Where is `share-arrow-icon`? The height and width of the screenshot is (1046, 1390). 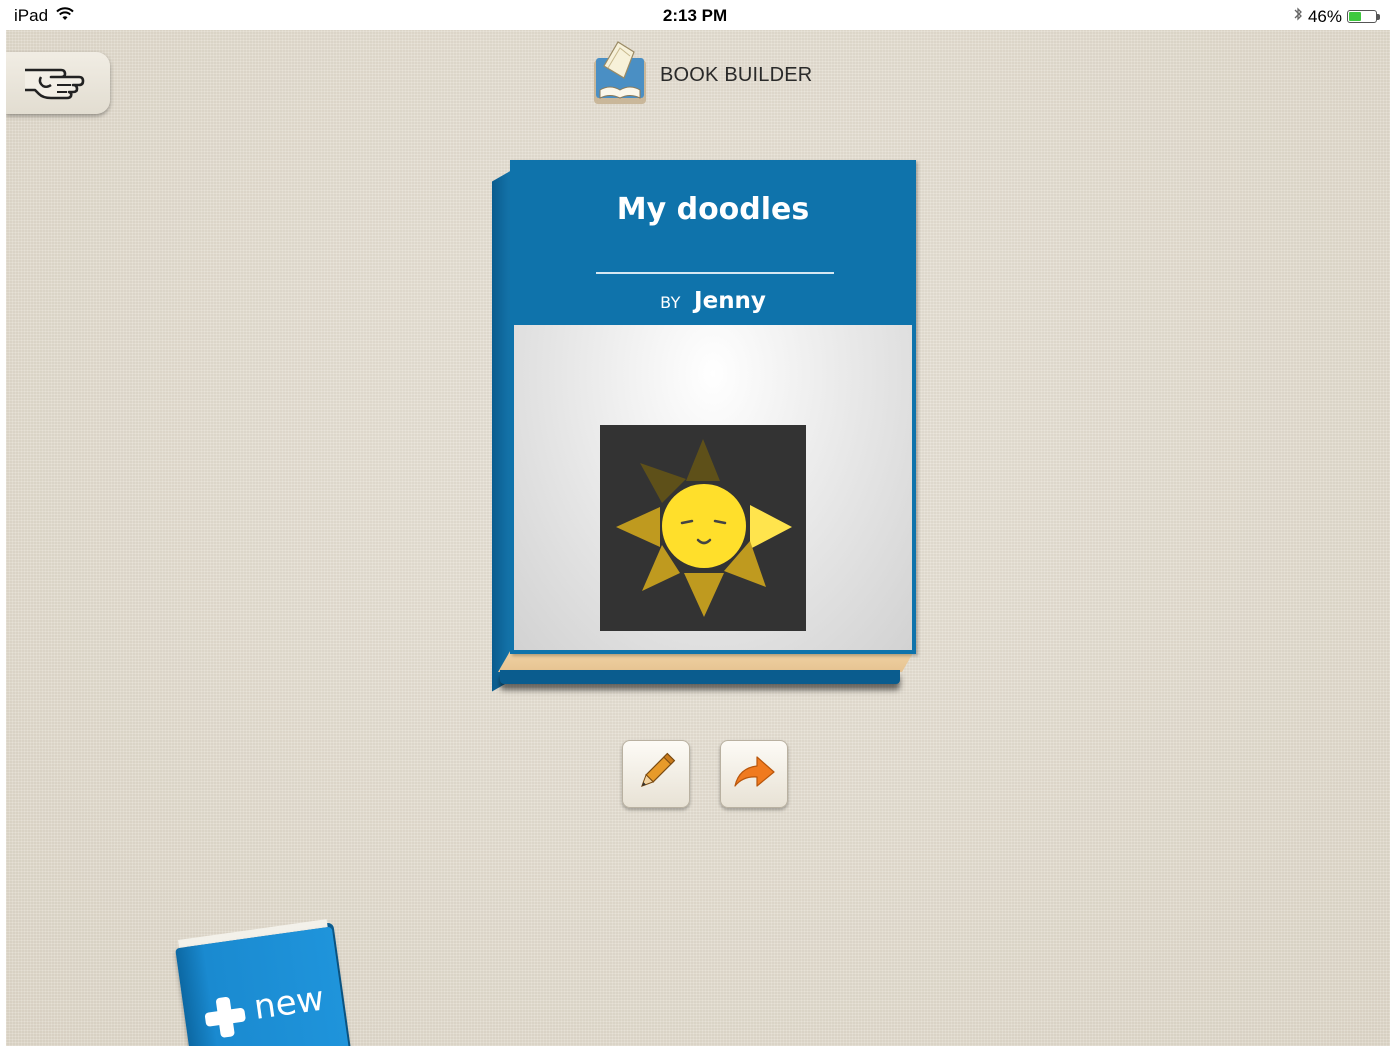
share-arrow-icon is located at coordinates (754, 774).